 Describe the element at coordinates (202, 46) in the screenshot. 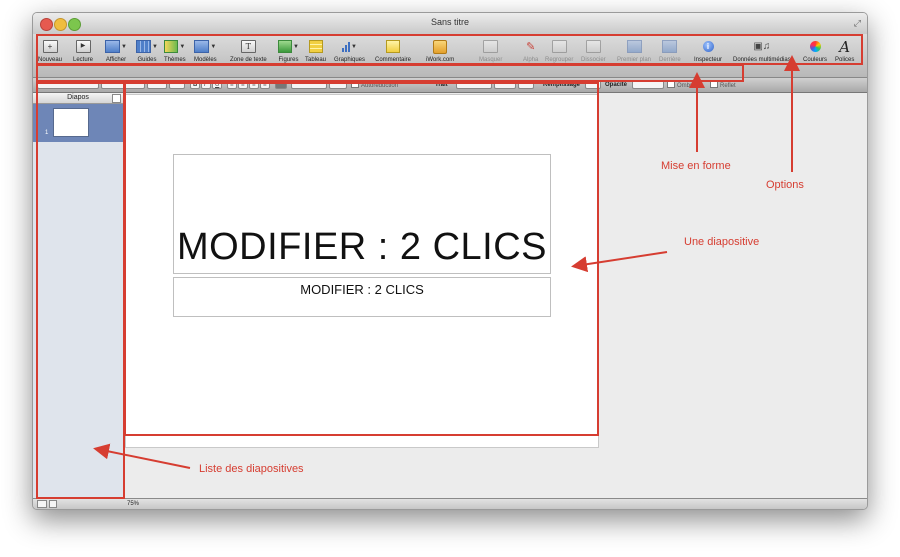

I see `templates-icon` at that location.